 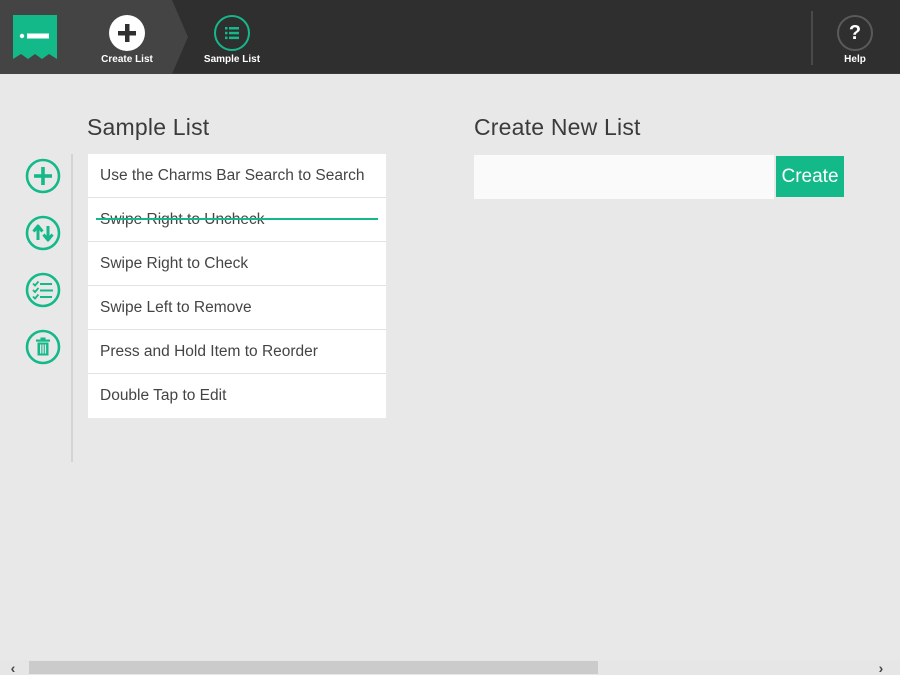 What do you see at coordinates (174, 263) in the screenshot?
I see `list-item-text: Swipe Right to Check` at bounding box center [174, 263].